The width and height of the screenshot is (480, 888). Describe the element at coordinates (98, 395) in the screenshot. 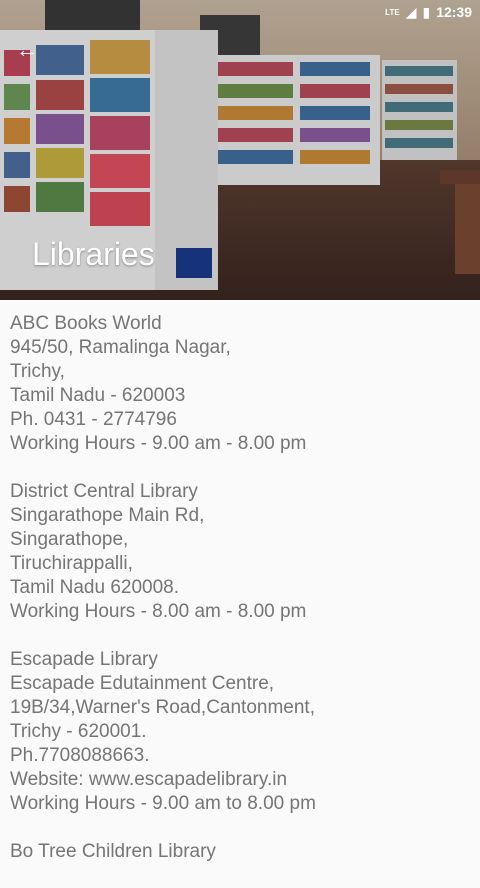

I see `library-address-line: Tamil Nadu - 620003` at that location.